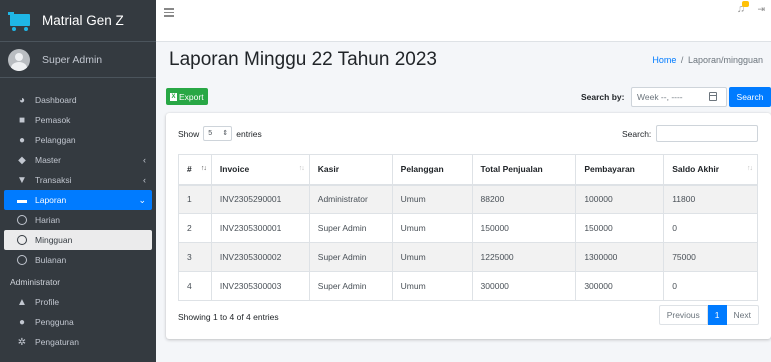 Image resolution: width=771 pixels, height=362 pixels. What do you see at coordinates (78, 240) in the screenshot?
I see `sidebar-item-mingguan: Mingguan` at bounding box center [78, 240].